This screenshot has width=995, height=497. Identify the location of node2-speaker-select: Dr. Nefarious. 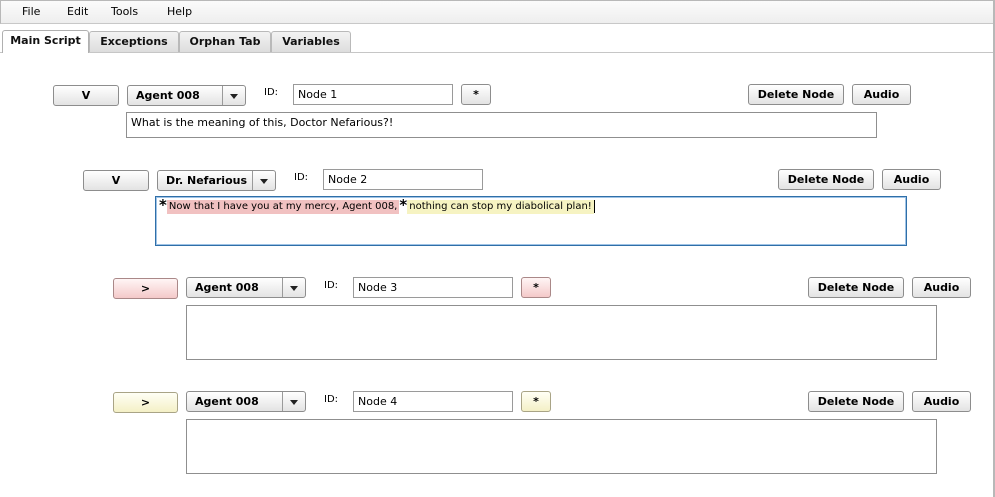
(216, 180).